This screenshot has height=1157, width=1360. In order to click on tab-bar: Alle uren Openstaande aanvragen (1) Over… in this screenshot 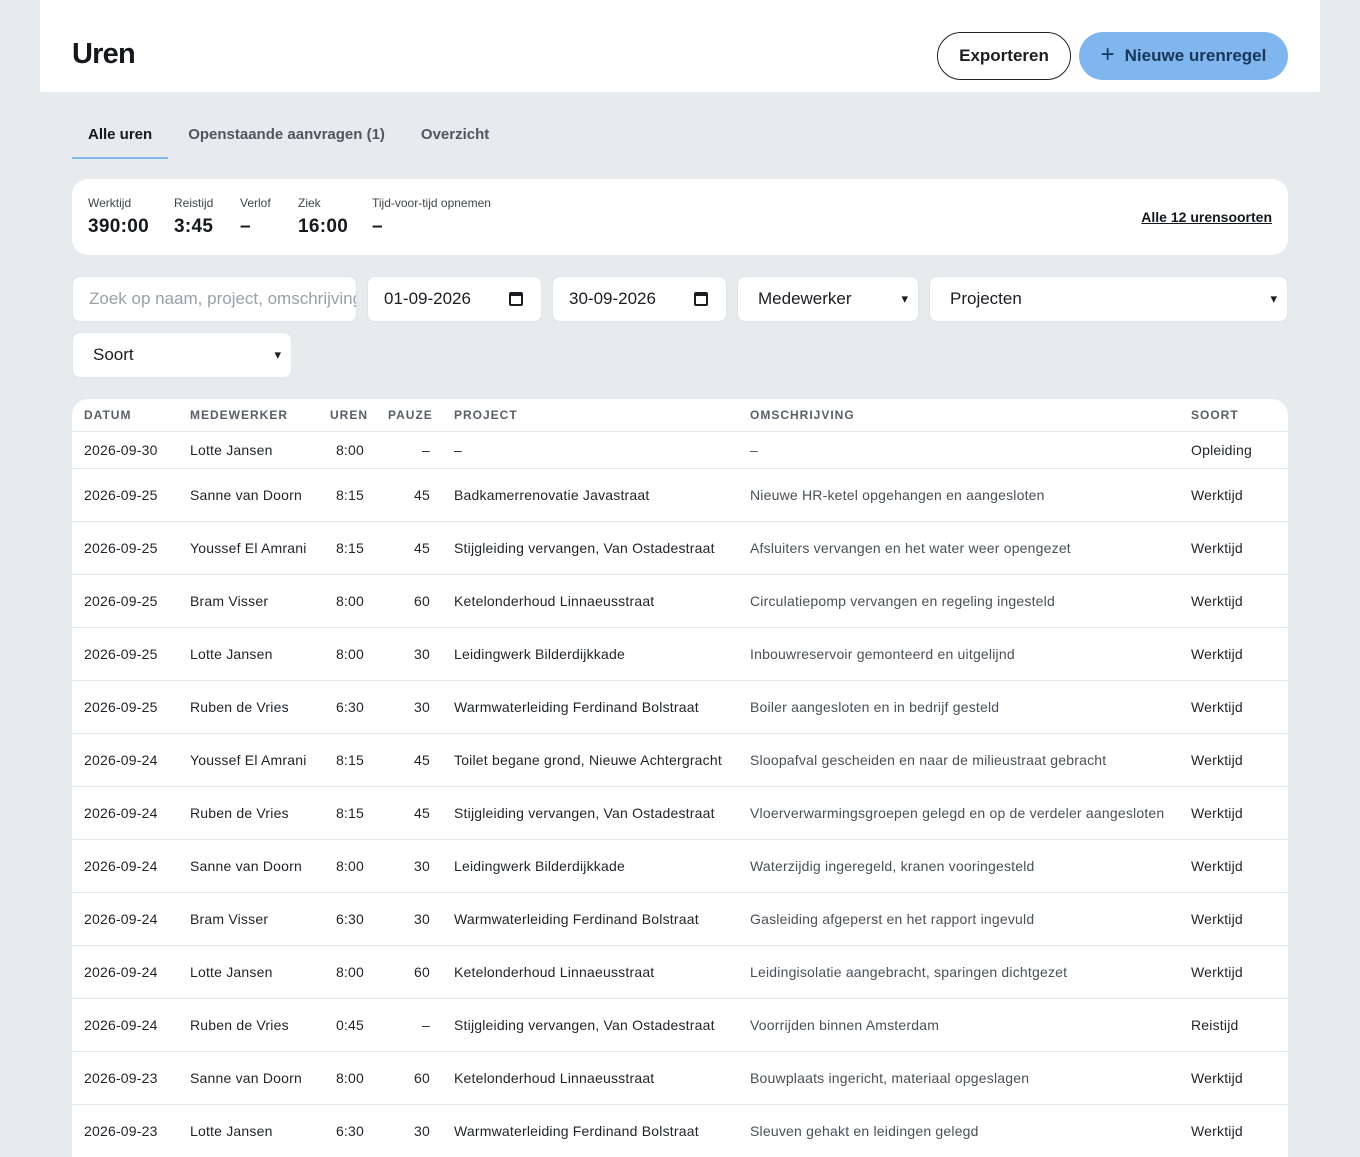, I will do `click(290, 136)`.